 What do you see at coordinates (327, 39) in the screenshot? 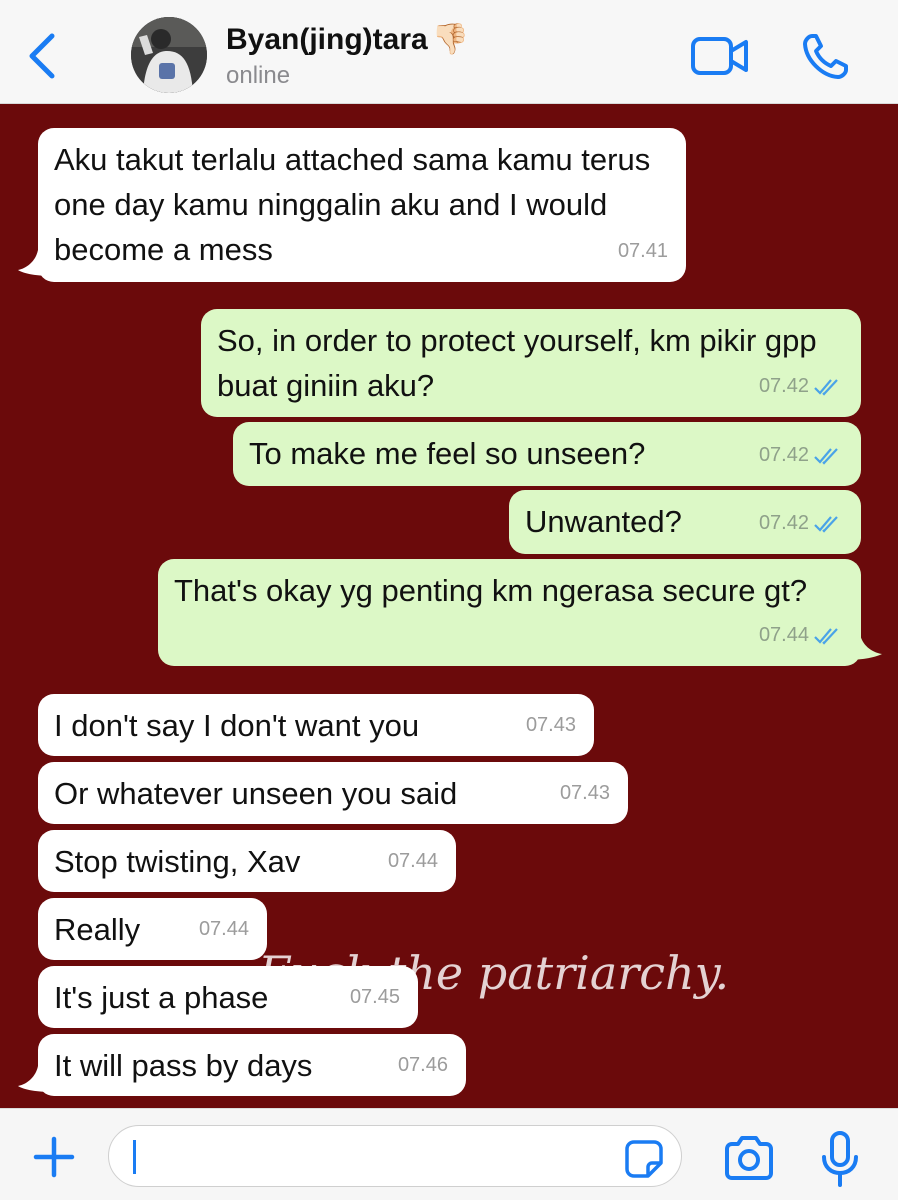
I see `contact-name-text: Byan(jing)tara` at bounding box center [327, 39].